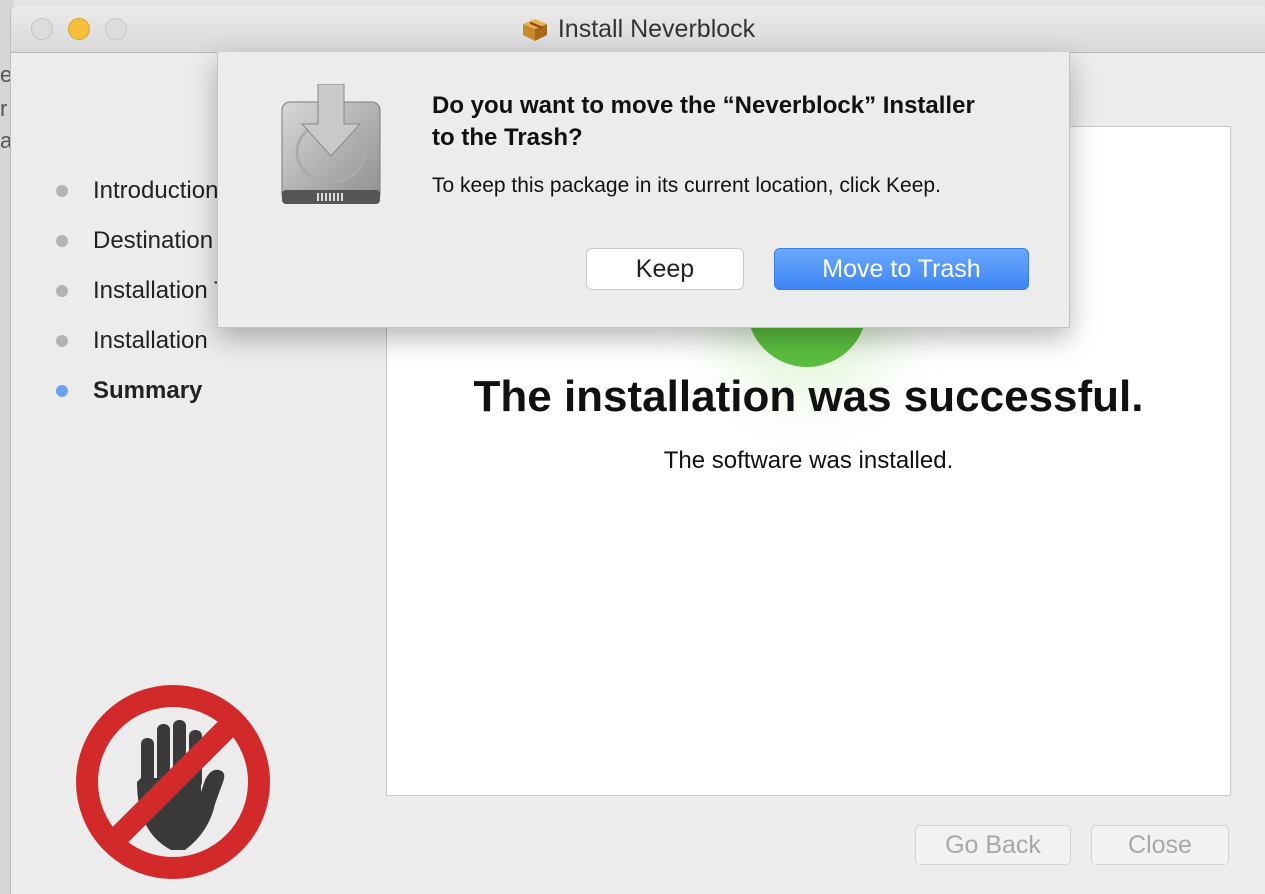 The width and height of the screenshot is (1265, 894). What do you see at coordinates (150, 340) in the screenshot?
I see `step-label: Installation` at bounding box center [150, 340].